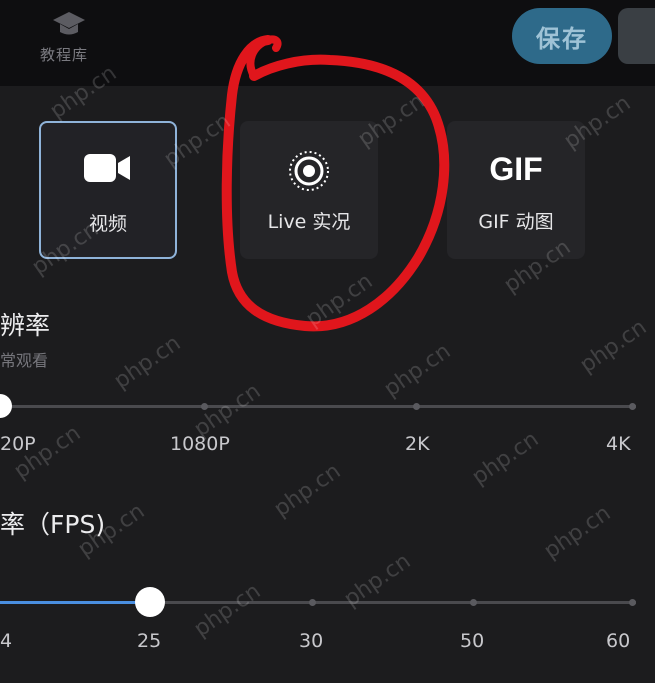 The height and width of the screenshot is (683, 655). I want to click on frame-rate-tick-label: 60, so click(618, 641).